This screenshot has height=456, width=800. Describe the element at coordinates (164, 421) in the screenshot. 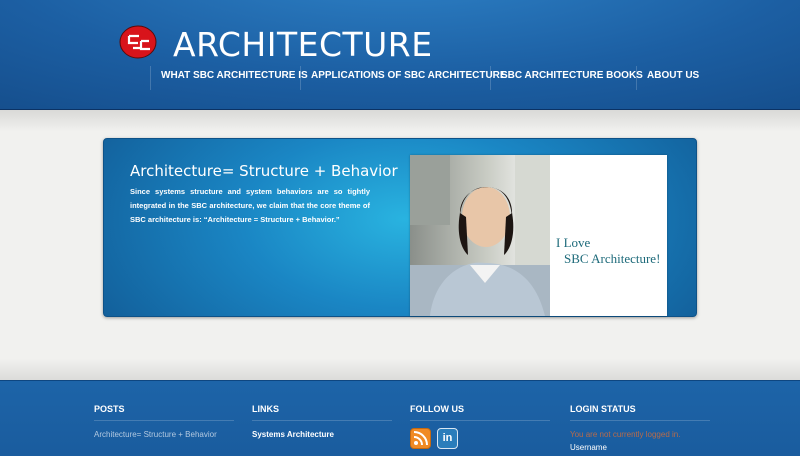

I see `footer-posts: POSTS Architecture= Structure + Behavior` at that location.